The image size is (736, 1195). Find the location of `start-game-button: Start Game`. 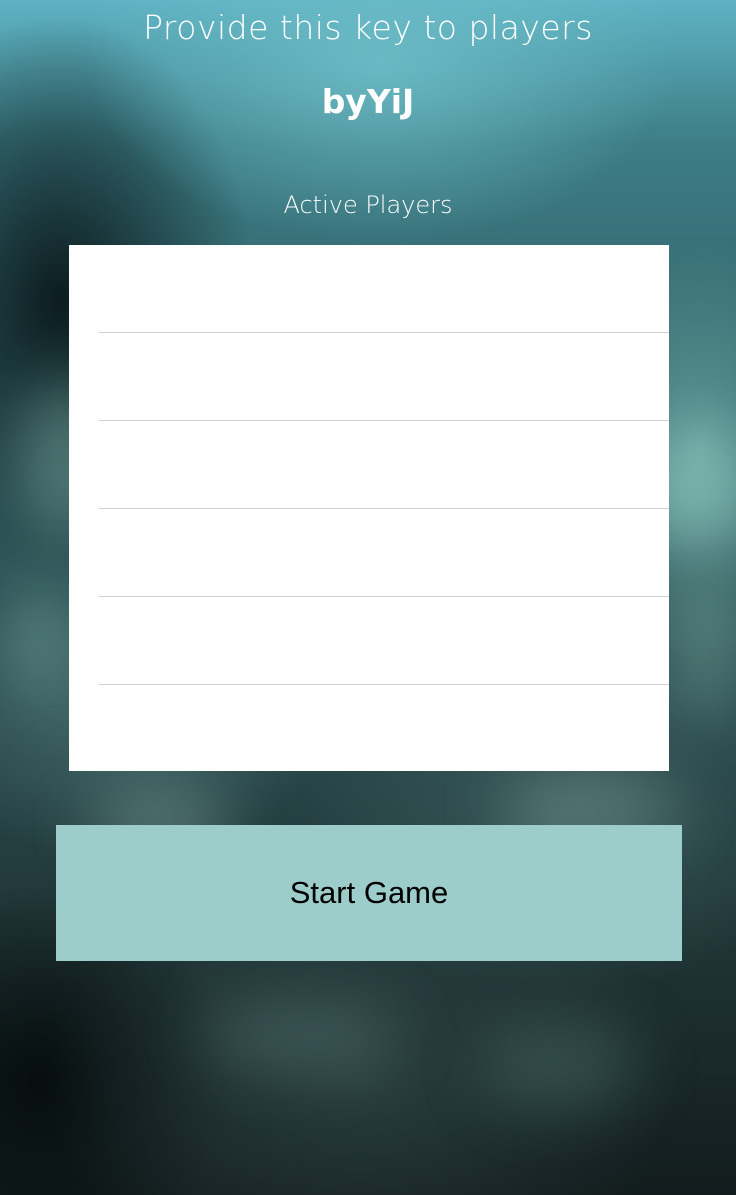

start-game-button: Start Game is located at coordinates (369, 893).